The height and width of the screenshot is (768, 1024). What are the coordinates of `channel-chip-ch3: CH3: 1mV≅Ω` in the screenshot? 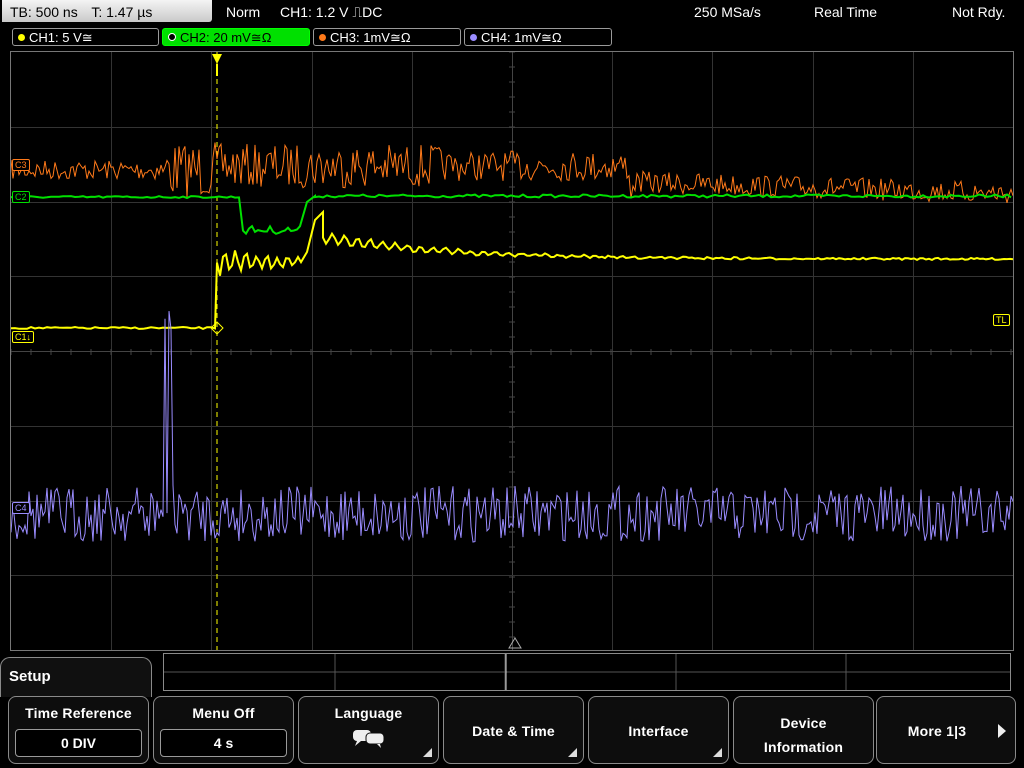 It's located at (387, 37).